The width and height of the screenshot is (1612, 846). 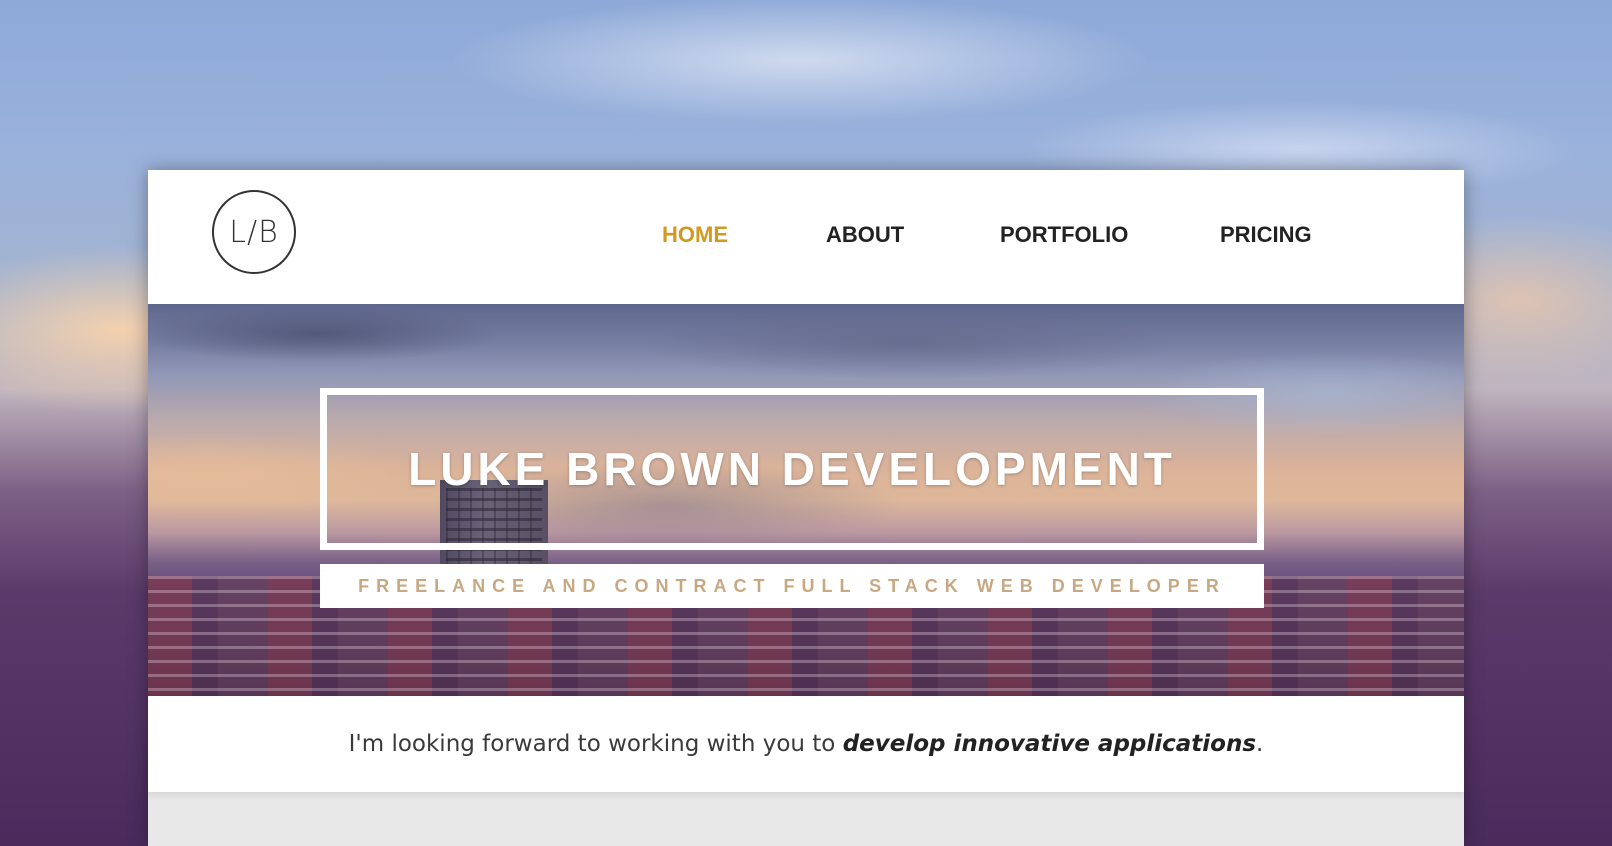 I want to click on nav-home: HOME, so click(x=695, y=235).